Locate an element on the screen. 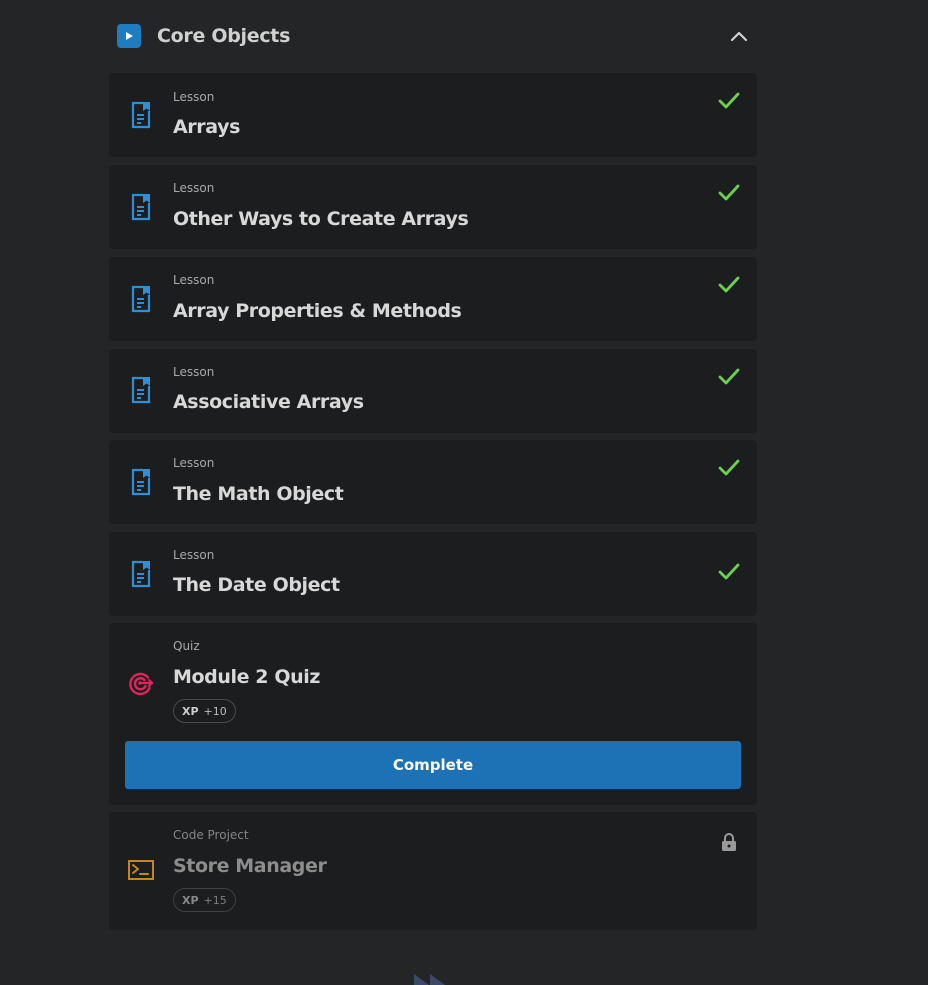  item-title: Store Manager is located at coordinates (250, 866).